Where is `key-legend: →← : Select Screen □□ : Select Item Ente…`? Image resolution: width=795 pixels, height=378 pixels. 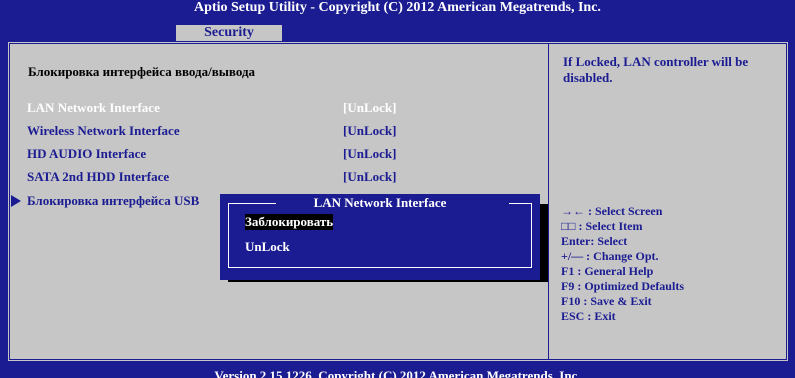
key-legend: →← : Select Screen □□ : Select Item Ente… is located at coordinates (622, 264).